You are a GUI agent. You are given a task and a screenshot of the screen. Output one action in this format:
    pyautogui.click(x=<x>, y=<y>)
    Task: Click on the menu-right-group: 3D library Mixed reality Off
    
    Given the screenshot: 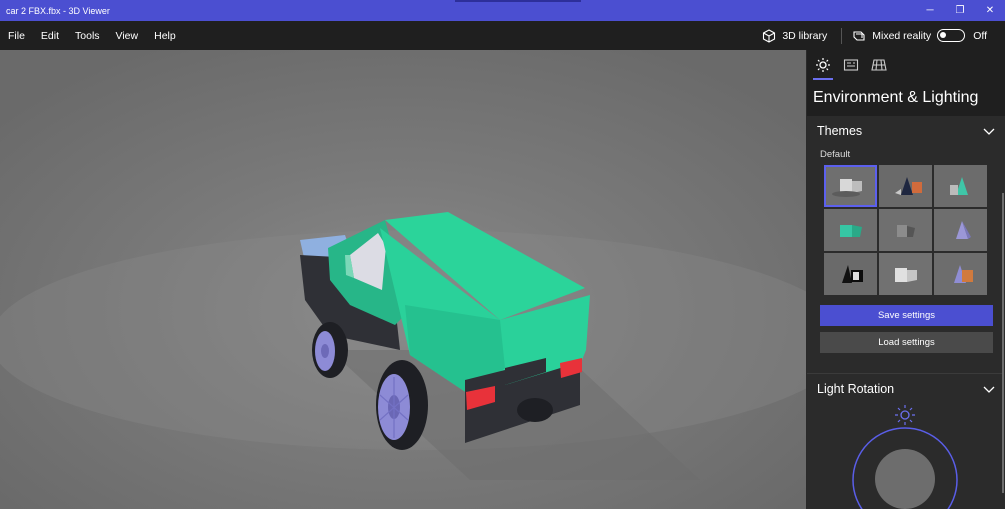 What is the action you would take?
    pyautogui.click(x=883, y=35)
    